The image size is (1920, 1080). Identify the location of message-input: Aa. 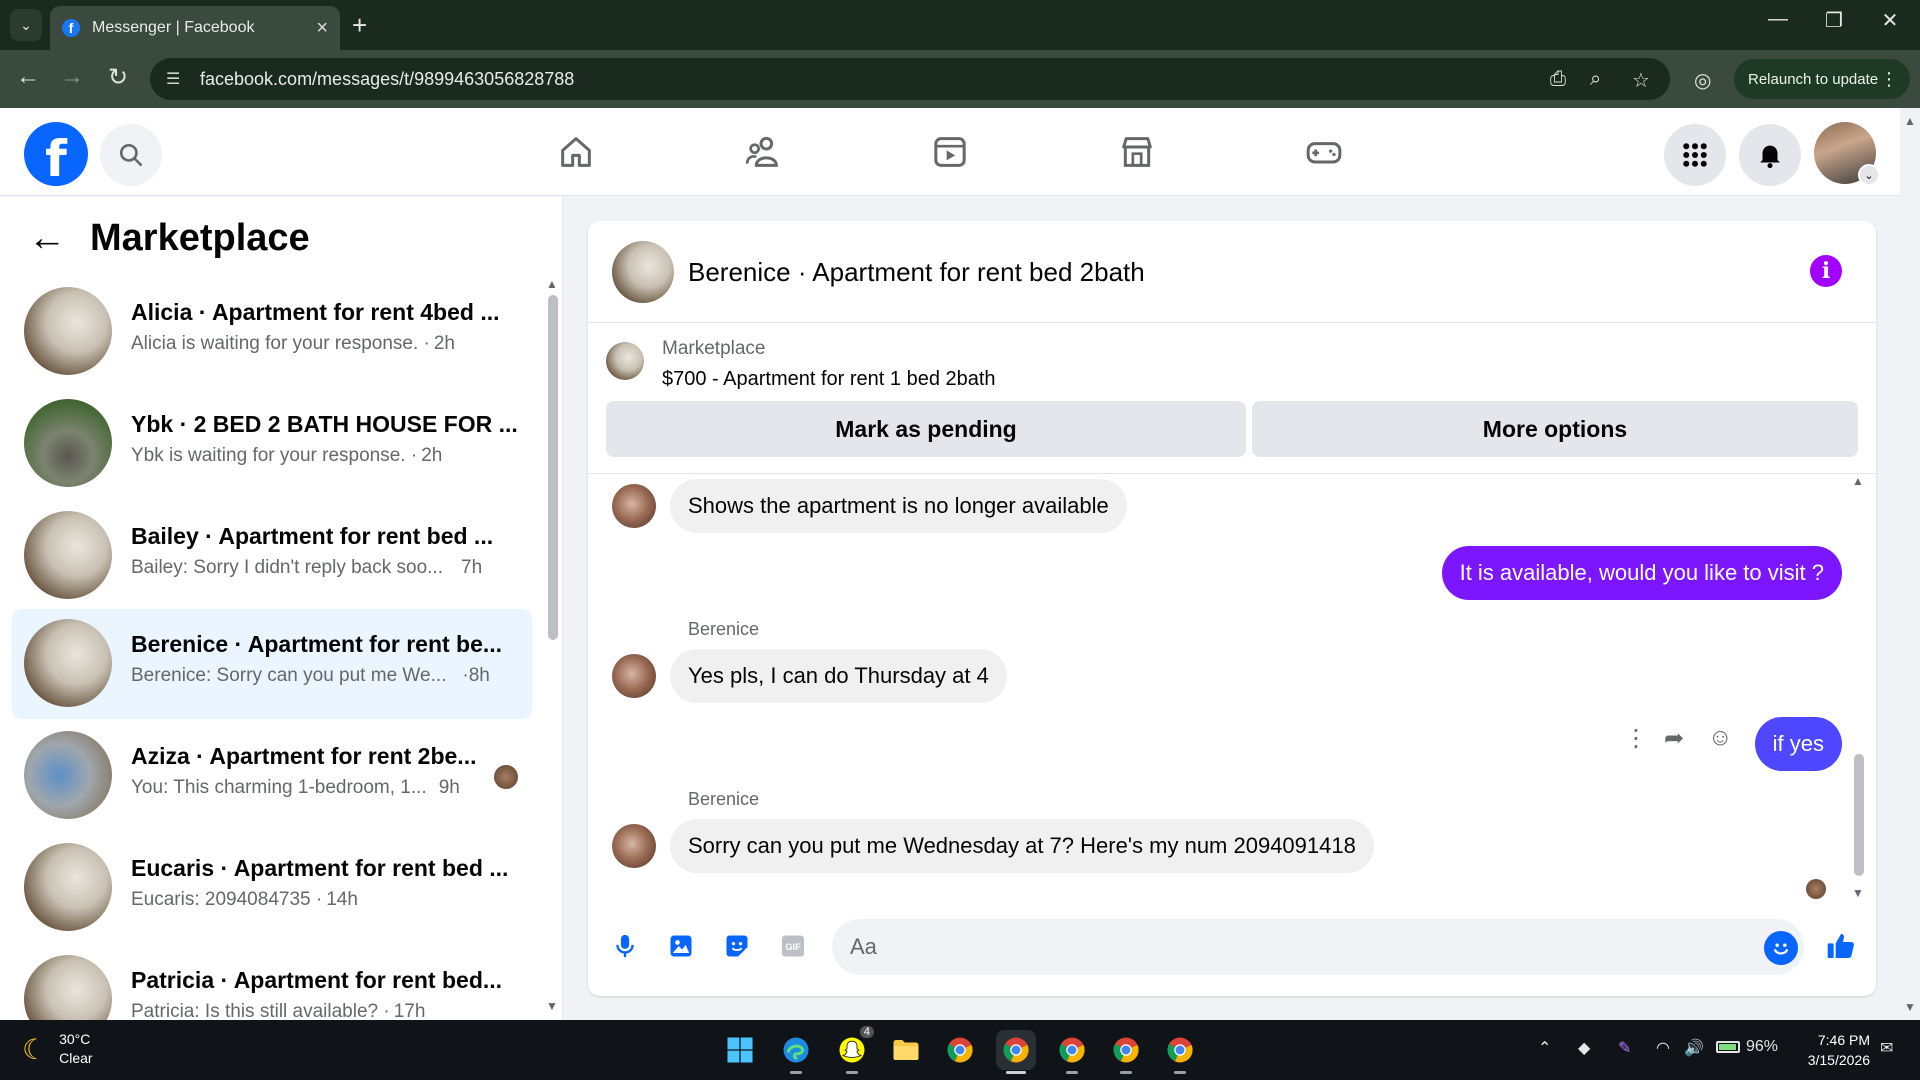
(1318, 947).